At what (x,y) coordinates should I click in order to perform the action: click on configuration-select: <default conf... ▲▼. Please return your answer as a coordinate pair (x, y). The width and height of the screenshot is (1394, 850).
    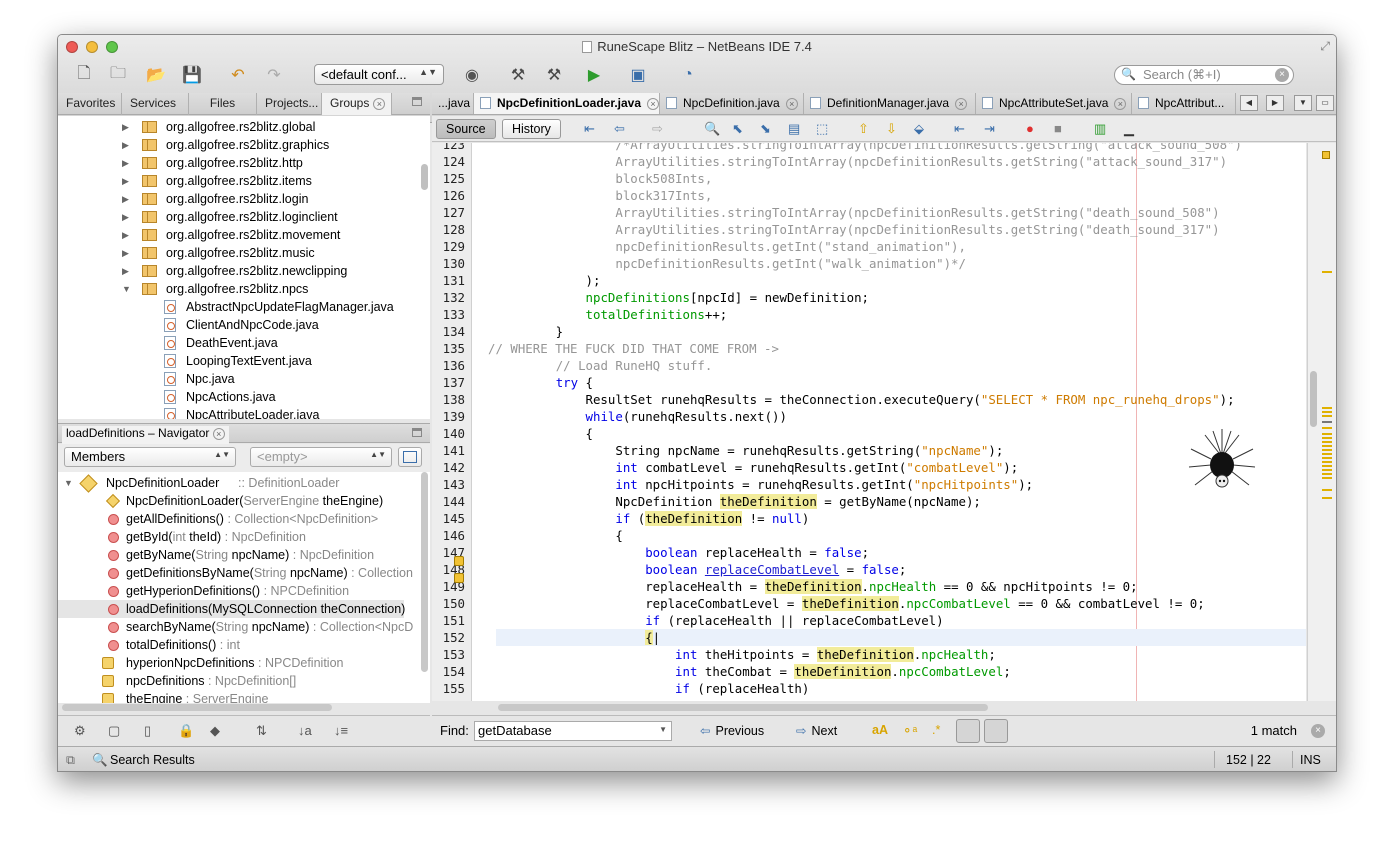
    Looking at the image, I should click on (379, 74).